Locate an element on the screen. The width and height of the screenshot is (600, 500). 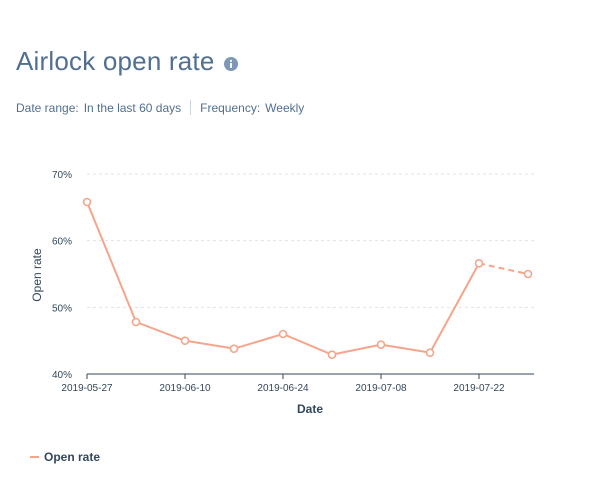
filter-divider is located at coordinates (191, 107).